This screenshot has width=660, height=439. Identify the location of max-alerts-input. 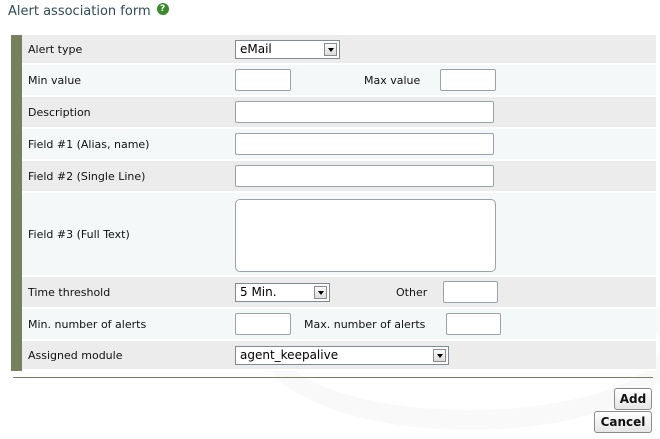
(473, 324).